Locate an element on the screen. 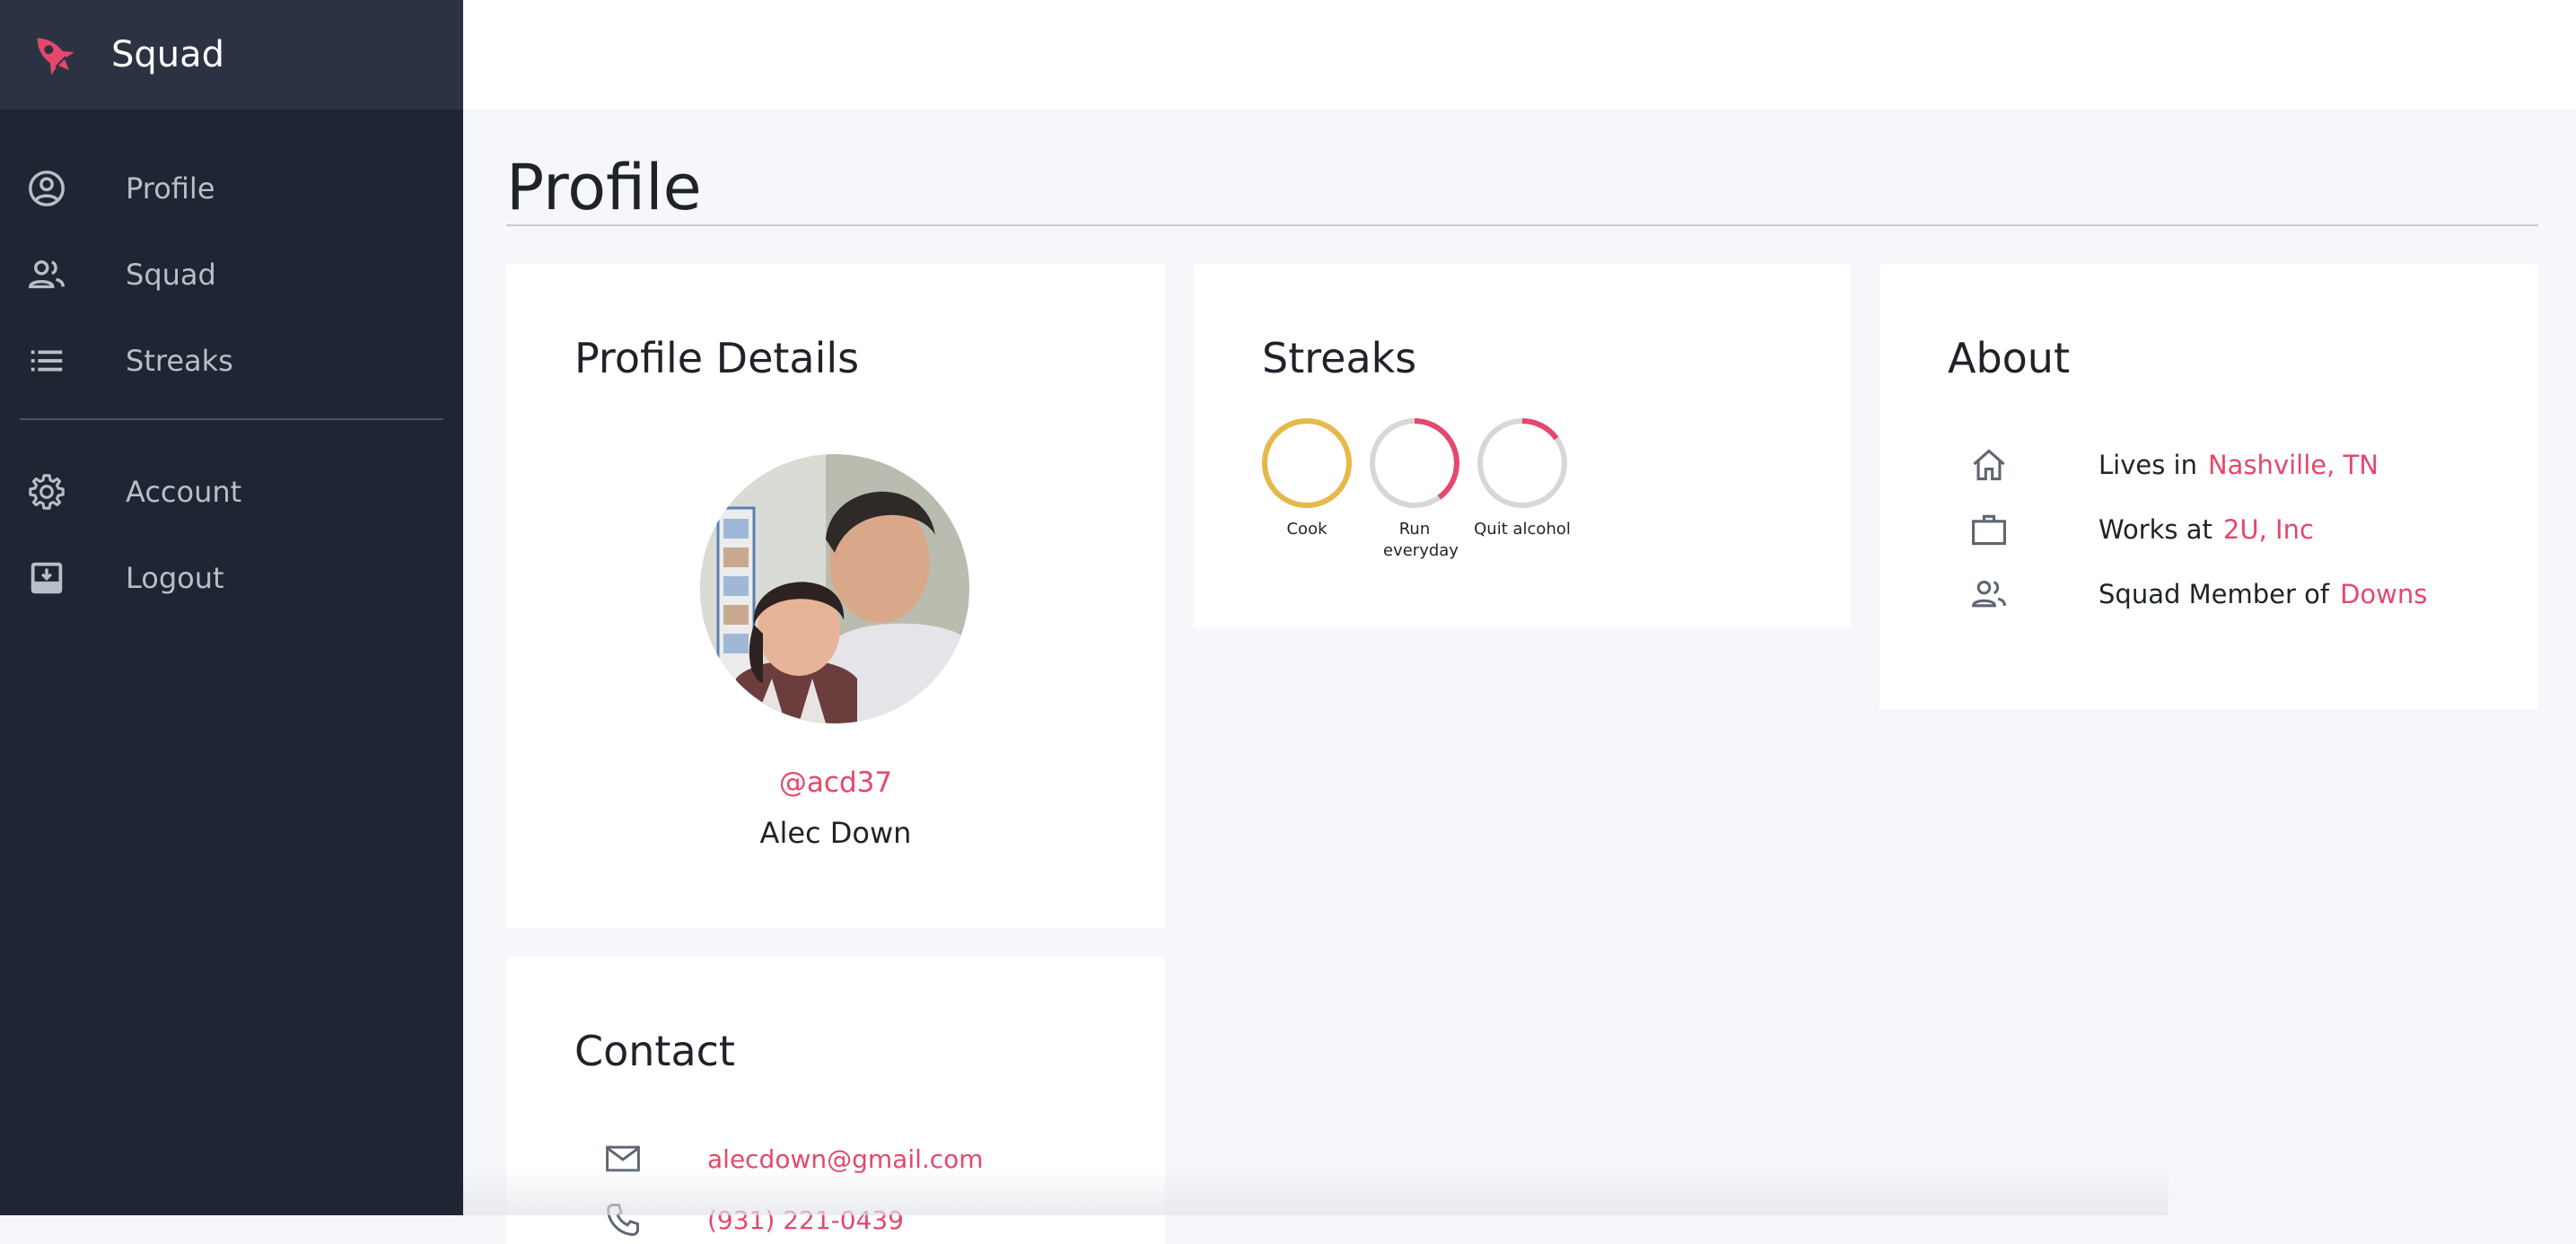 The height and width of the screenshot is (1244, 2576). about-row-location: Lives in Nashville, TN is located at coordinates (2174, 465).